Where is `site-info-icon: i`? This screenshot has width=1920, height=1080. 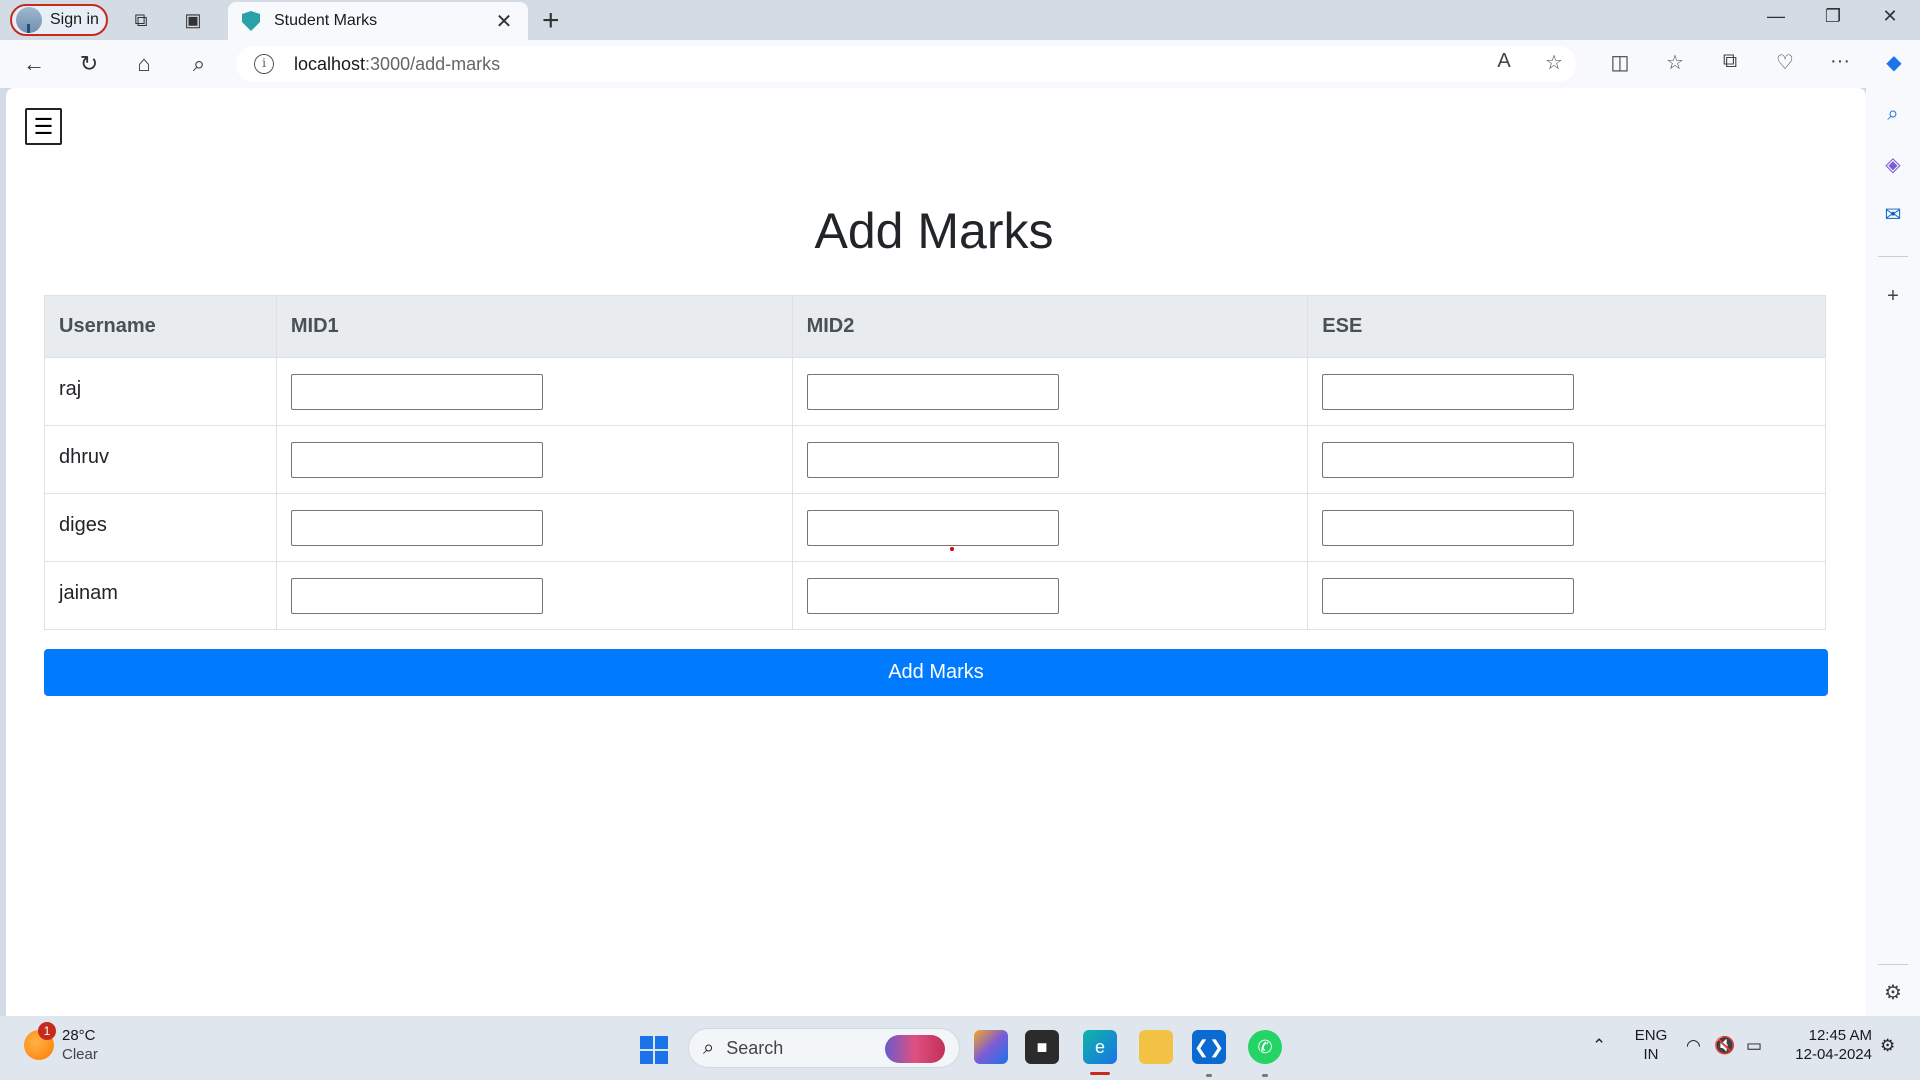 site-info-icon: i is located at coordinates (264, 64).